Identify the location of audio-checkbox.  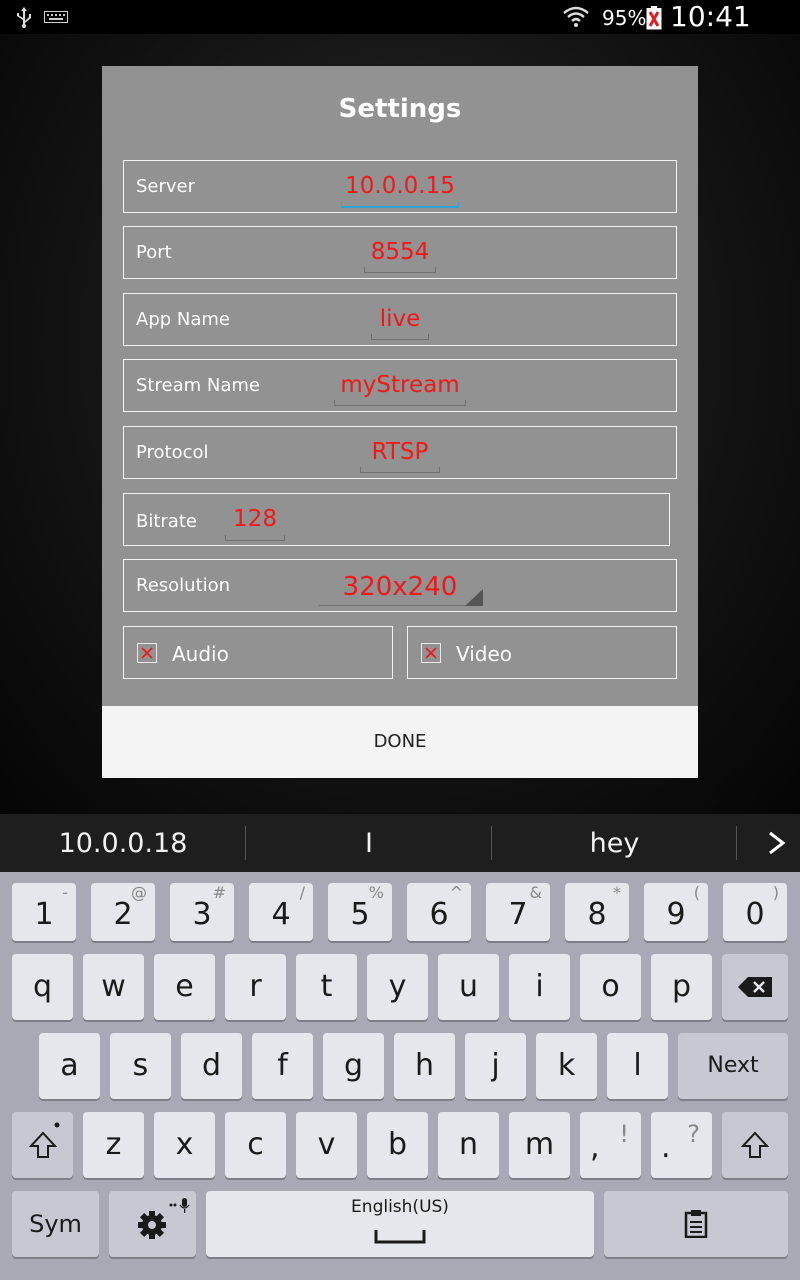
(147, 653).